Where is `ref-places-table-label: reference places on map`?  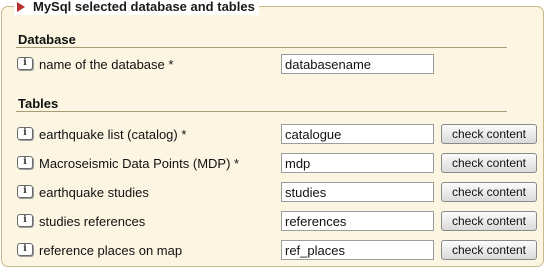 ref-places-table-label: reference places on map is located at coordinates (111, 250).